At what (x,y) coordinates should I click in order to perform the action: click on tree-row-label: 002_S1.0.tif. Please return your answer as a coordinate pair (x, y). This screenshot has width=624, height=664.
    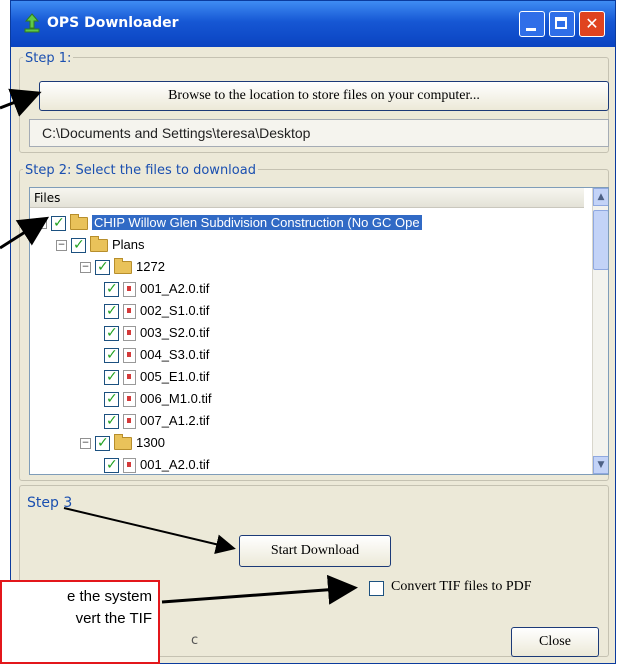
    Looking at the image, I should click on (175, 310).